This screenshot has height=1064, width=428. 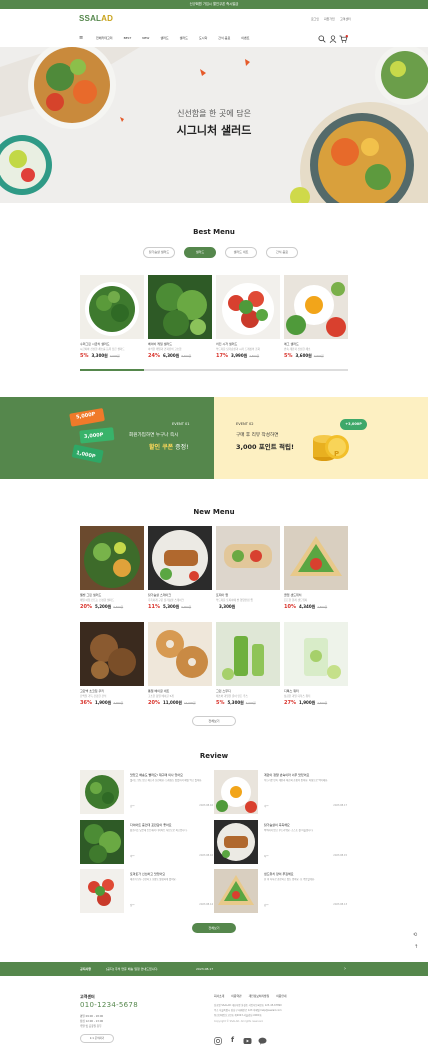 I want to click on product-card: 클럽 샌드위치 든든한 한끼 샌드위치 10% 4,340원 4,800원, so click(x=316, y=568).